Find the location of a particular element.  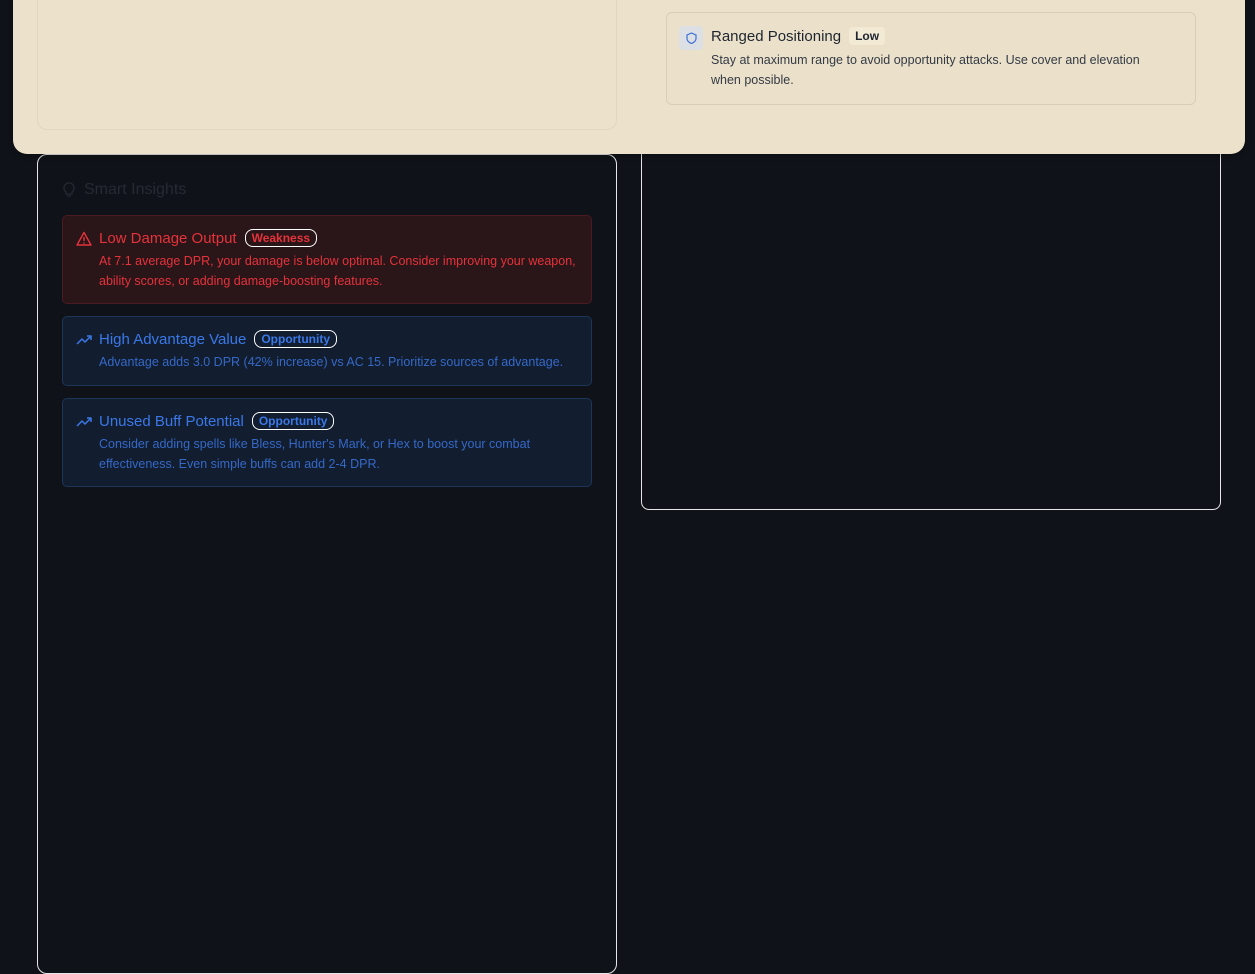

shield-icon is located at coordinates (691, 38).